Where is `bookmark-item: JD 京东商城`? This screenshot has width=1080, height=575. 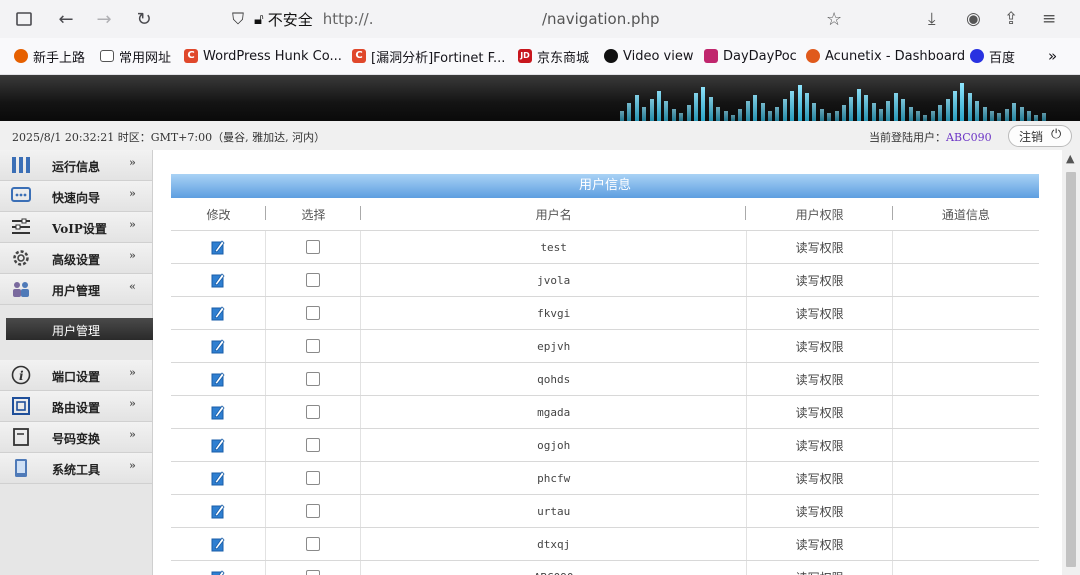 bookmark-item: JD 京东商城 is located at coordinates (553, 56).